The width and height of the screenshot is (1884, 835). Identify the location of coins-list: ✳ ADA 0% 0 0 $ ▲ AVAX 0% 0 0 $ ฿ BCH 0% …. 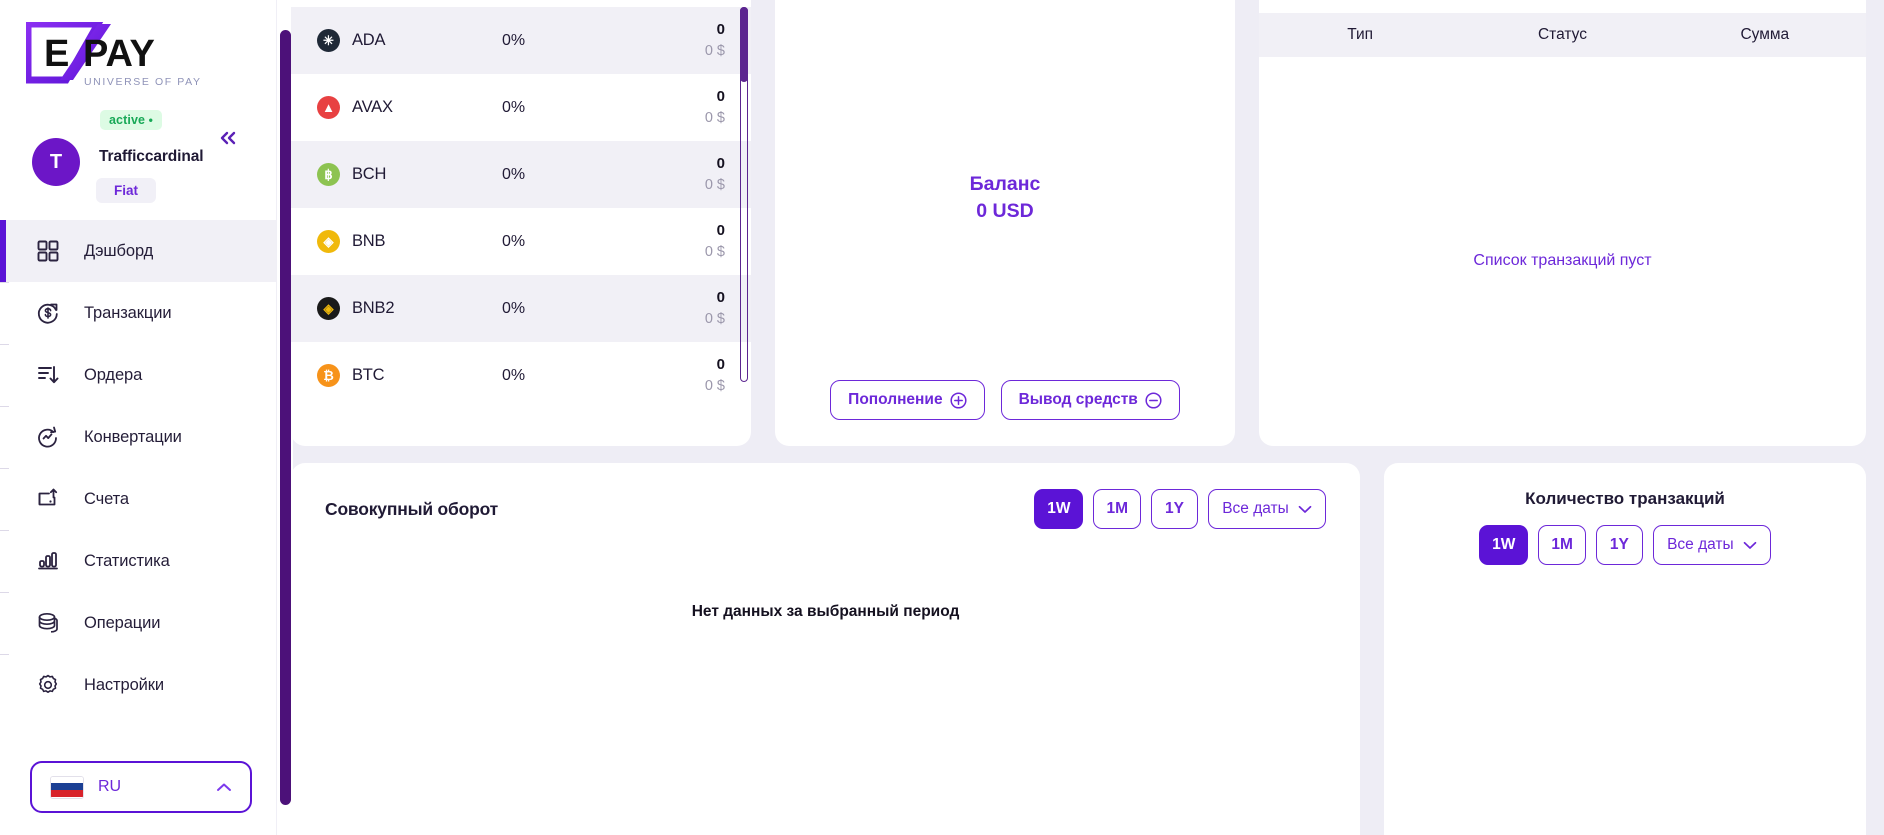
(521, 226).